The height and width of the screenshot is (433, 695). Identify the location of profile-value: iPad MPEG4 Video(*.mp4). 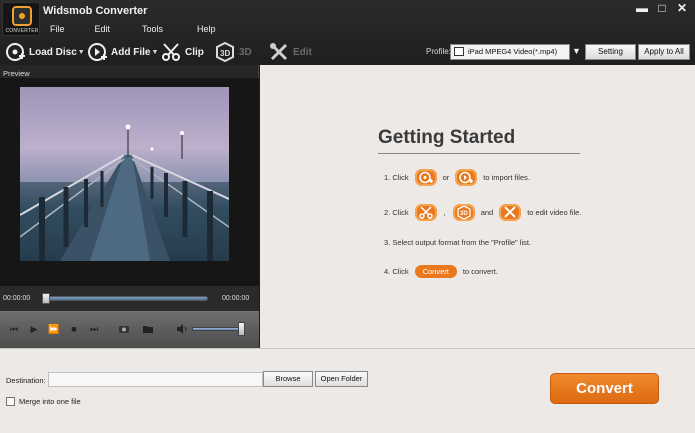
(513, 51).